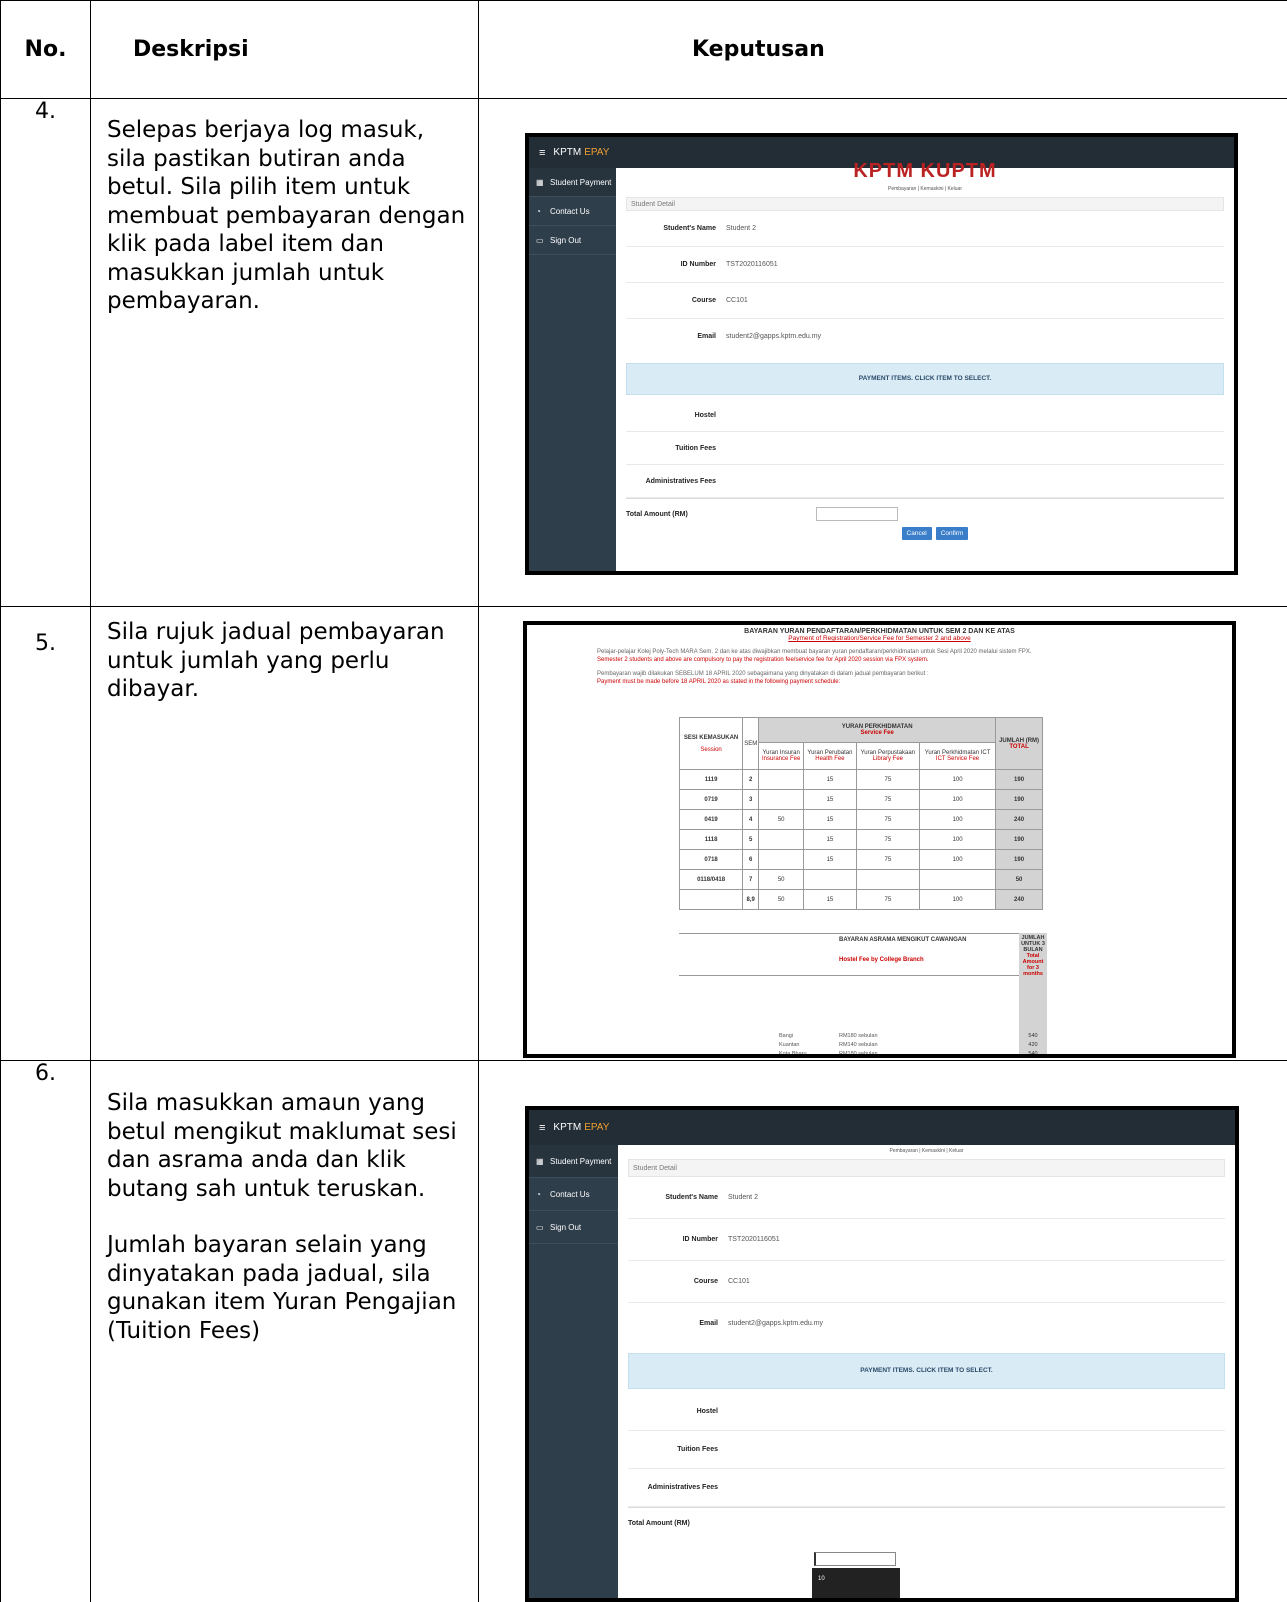 The image size is (1287, 1602). Describe the element at coordinates (711, 743) in the screenshot. I see `col-sesi: SESI KEMASUKAN Session` at that location.